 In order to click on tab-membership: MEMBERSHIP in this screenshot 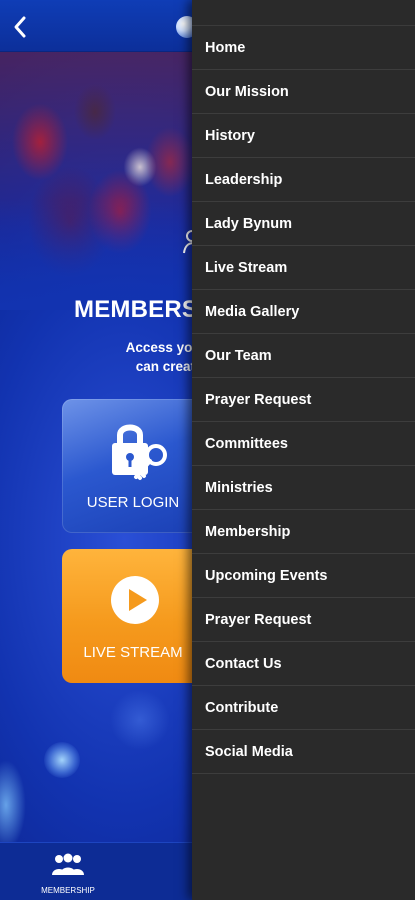, I will do `click(68, 874)`.